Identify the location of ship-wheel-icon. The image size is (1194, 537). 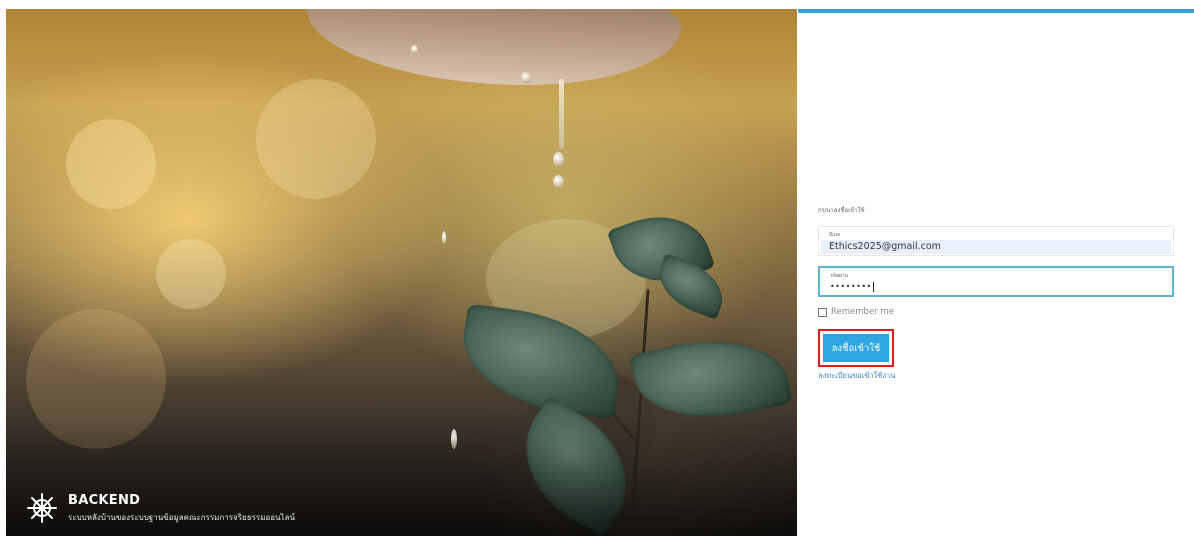
(42, 508).